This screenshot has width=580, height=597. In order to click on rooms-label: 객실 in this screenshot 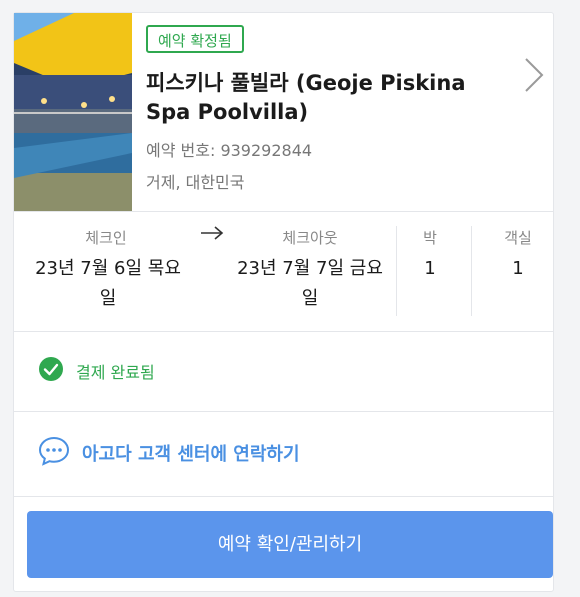, I will do `click(518, 238)`.